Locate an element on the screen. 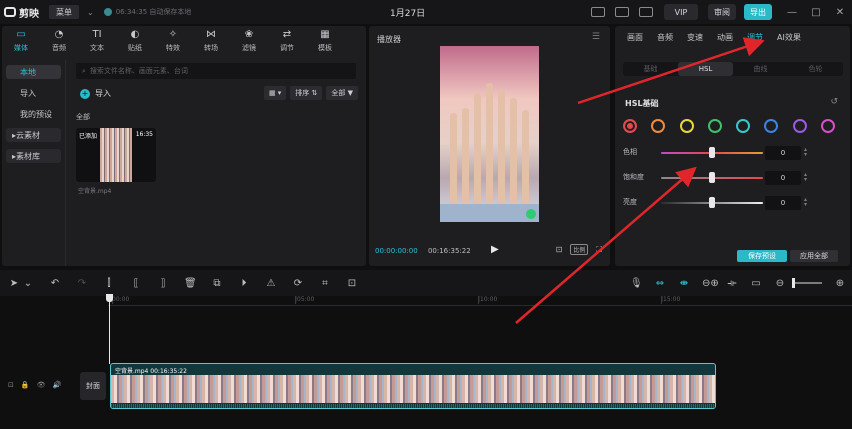 Image resolution: width=852 pixels, height=429 pixels. menu-button: 菜单 is located at coordinates (64, 12).